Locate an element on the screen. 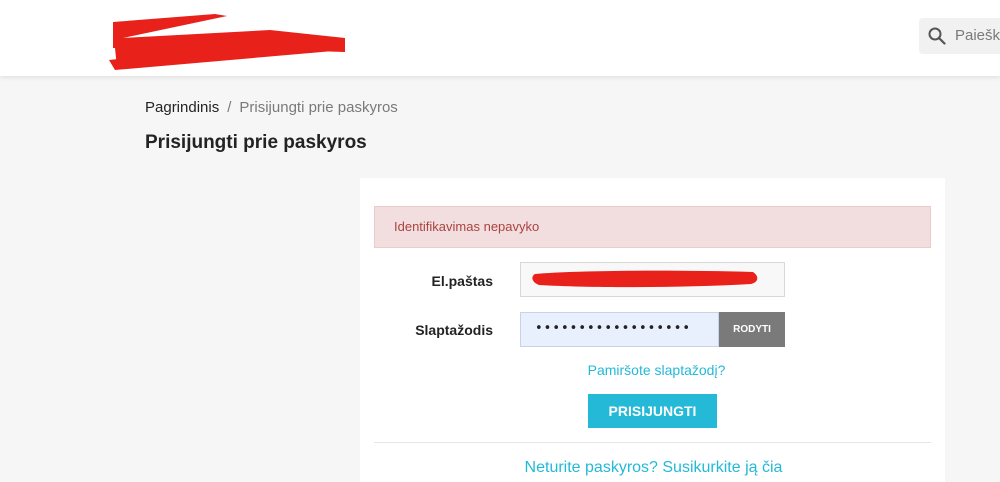  divider is located at coordinates (652, 442).